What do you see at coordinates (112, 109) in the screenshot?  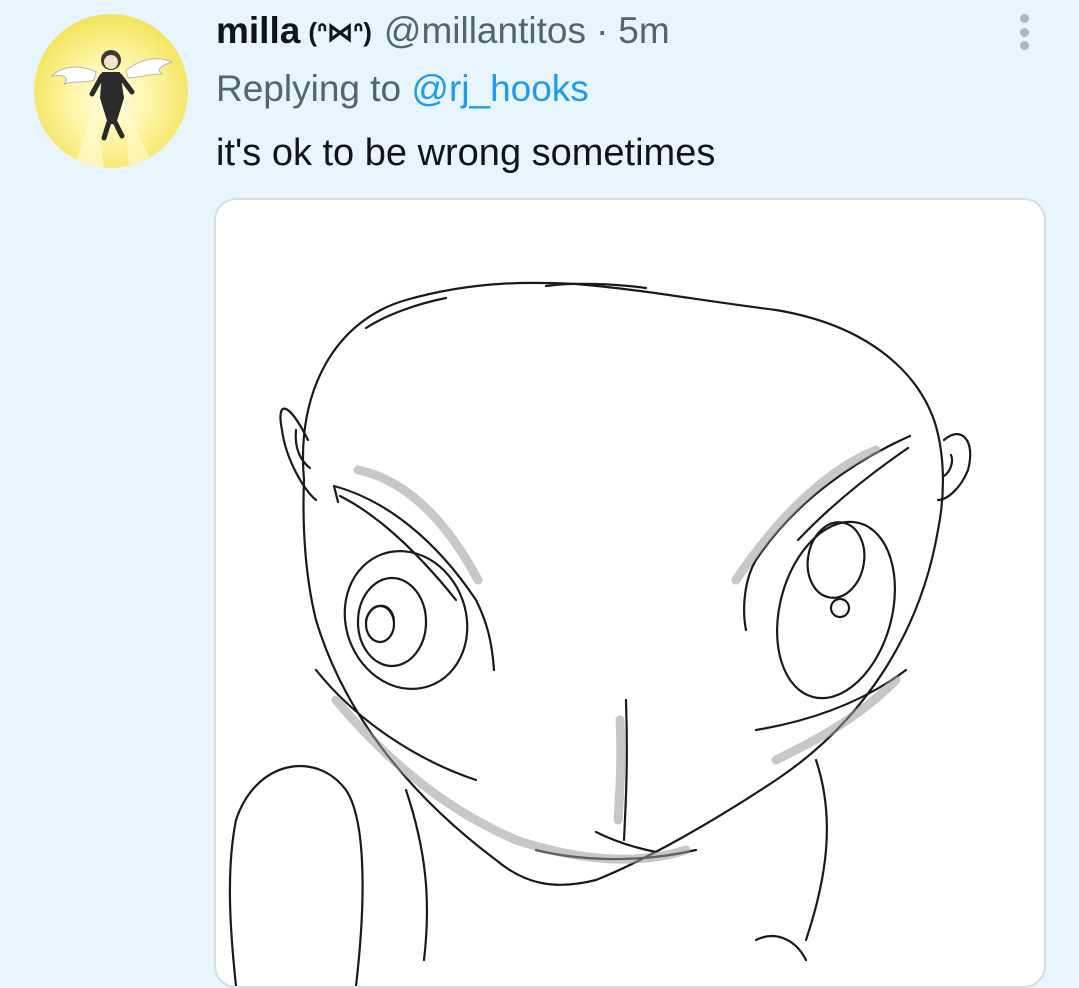 I see `angel-avatar-icon` at bounding box center [112, 109].